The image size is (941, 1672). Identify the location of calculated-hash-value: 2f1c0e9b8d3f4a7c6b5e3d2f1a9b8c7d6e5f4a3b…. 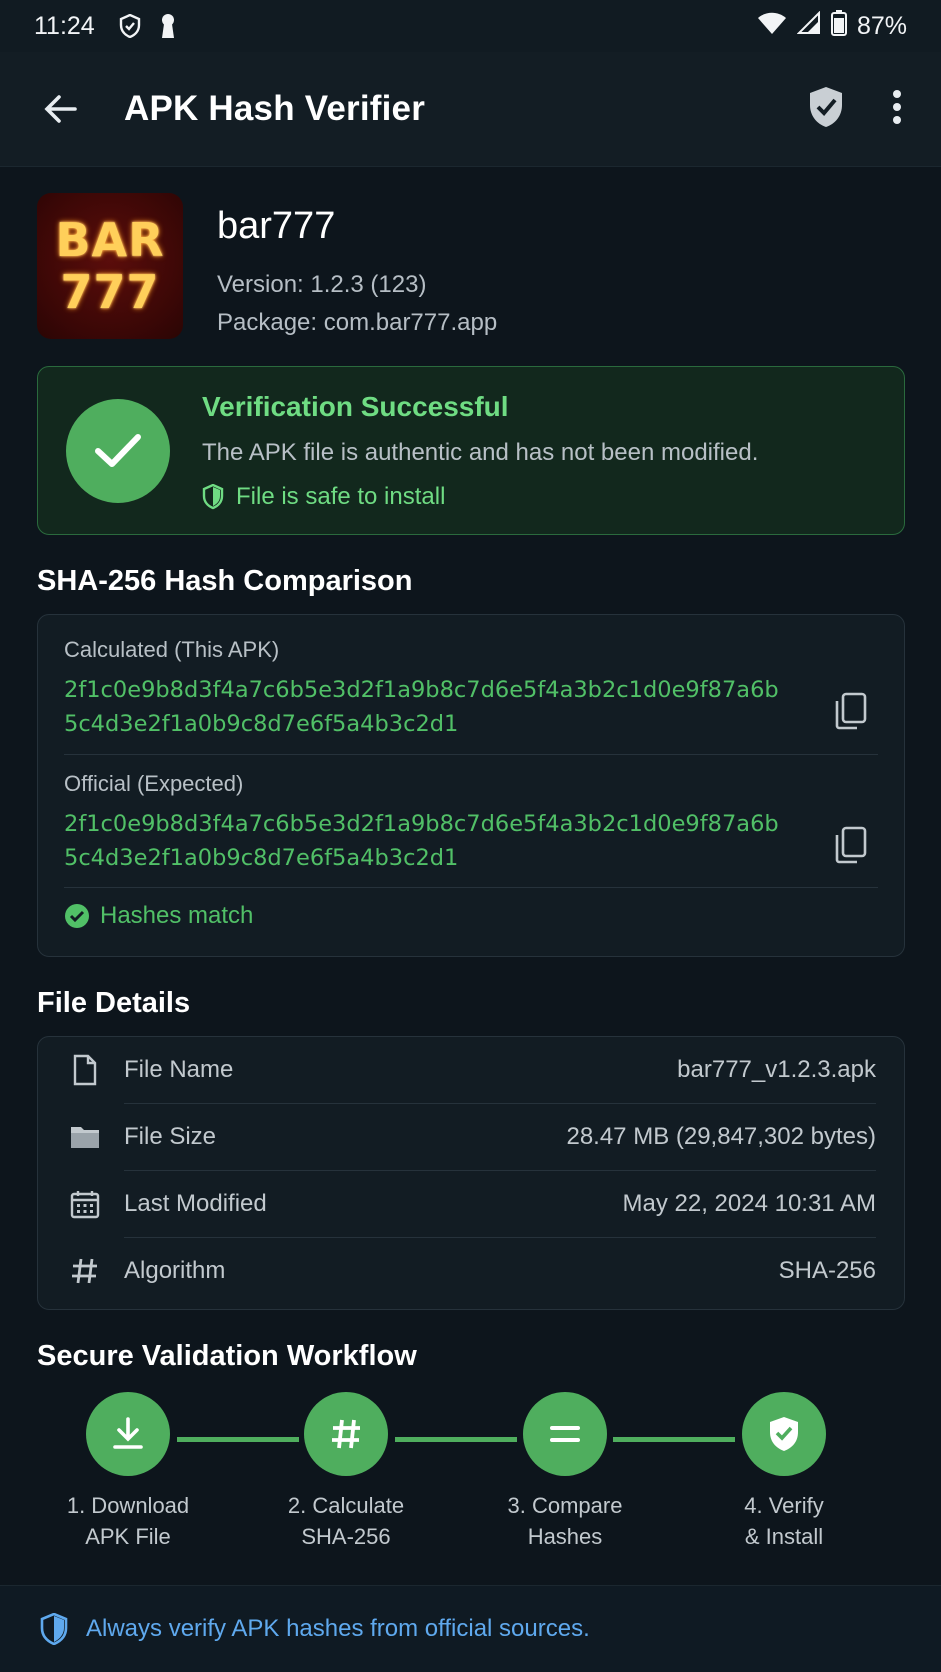
(421, 707).